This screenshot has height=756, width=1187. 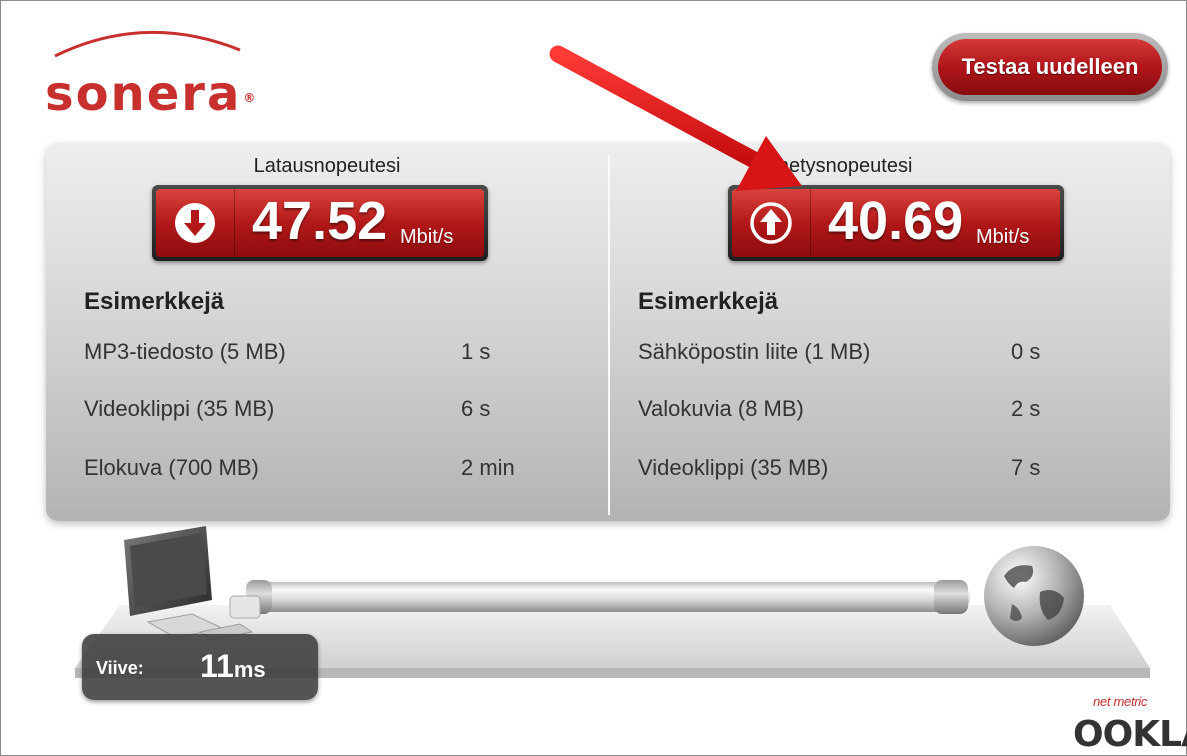 What do you see at coordinates (1026, 408) in the screenshot?
I see `example-time: 2 s` at bounding box center [1026, 408].